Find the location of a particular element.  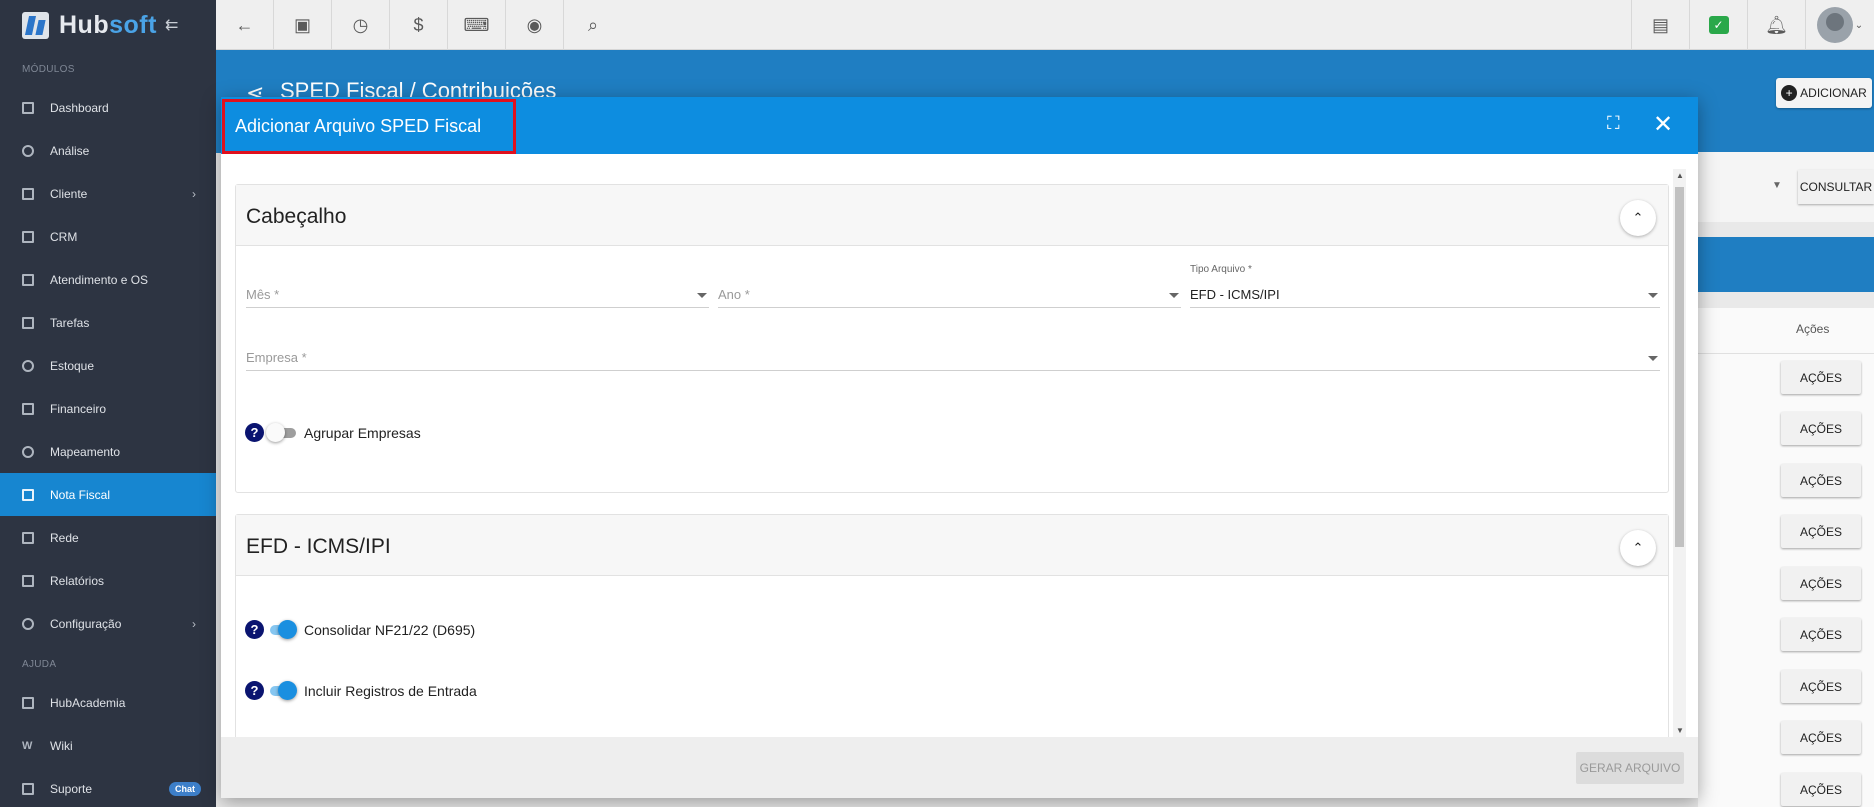

modal-scrollbar: ▲ ▼ is located at coordinates (1679, 453).